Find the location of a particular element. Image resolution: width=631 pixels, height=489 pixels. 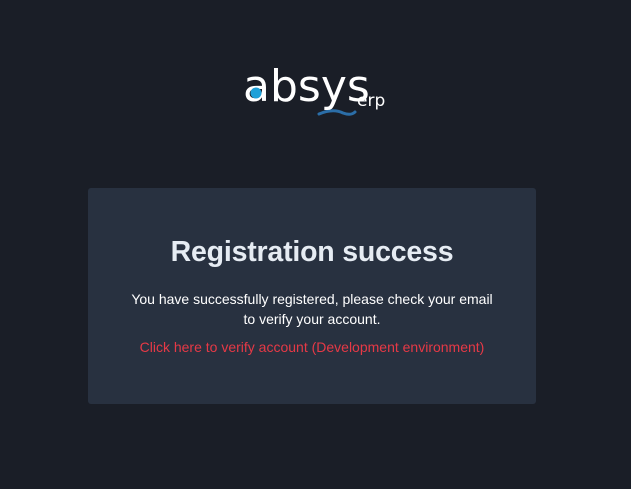

success-message-line-2: to verify your account. is located at coordinates (312, 319).